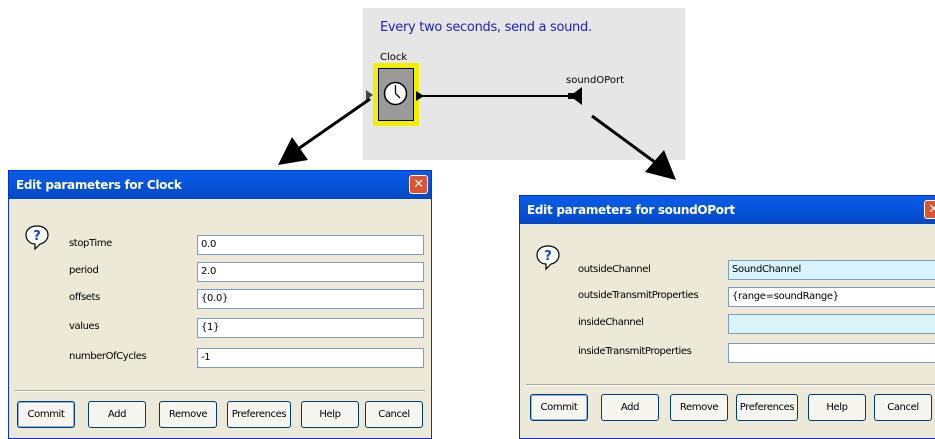  What do you see at coordinates (220, 185) in the screenshot?
I see `dialog-titlebar: Edit parameters for Clock ✕` at bounding box center [220, 185].